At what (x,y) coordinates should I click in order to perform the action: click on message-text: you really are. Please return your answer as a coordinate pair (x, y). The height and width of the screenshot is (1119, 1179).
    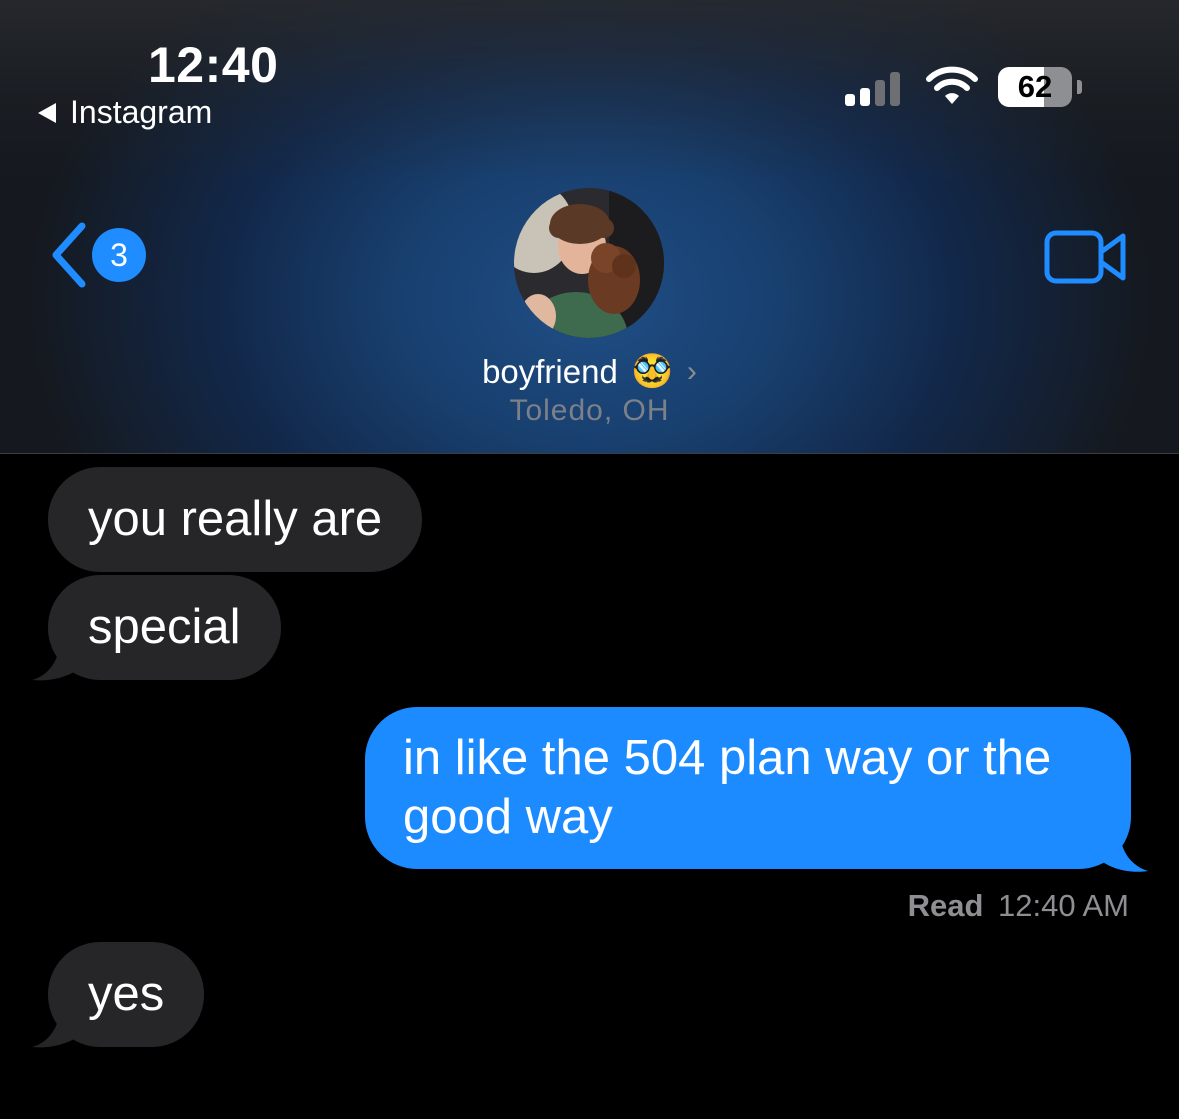
    Looking at the image, I should click on (235, 519).